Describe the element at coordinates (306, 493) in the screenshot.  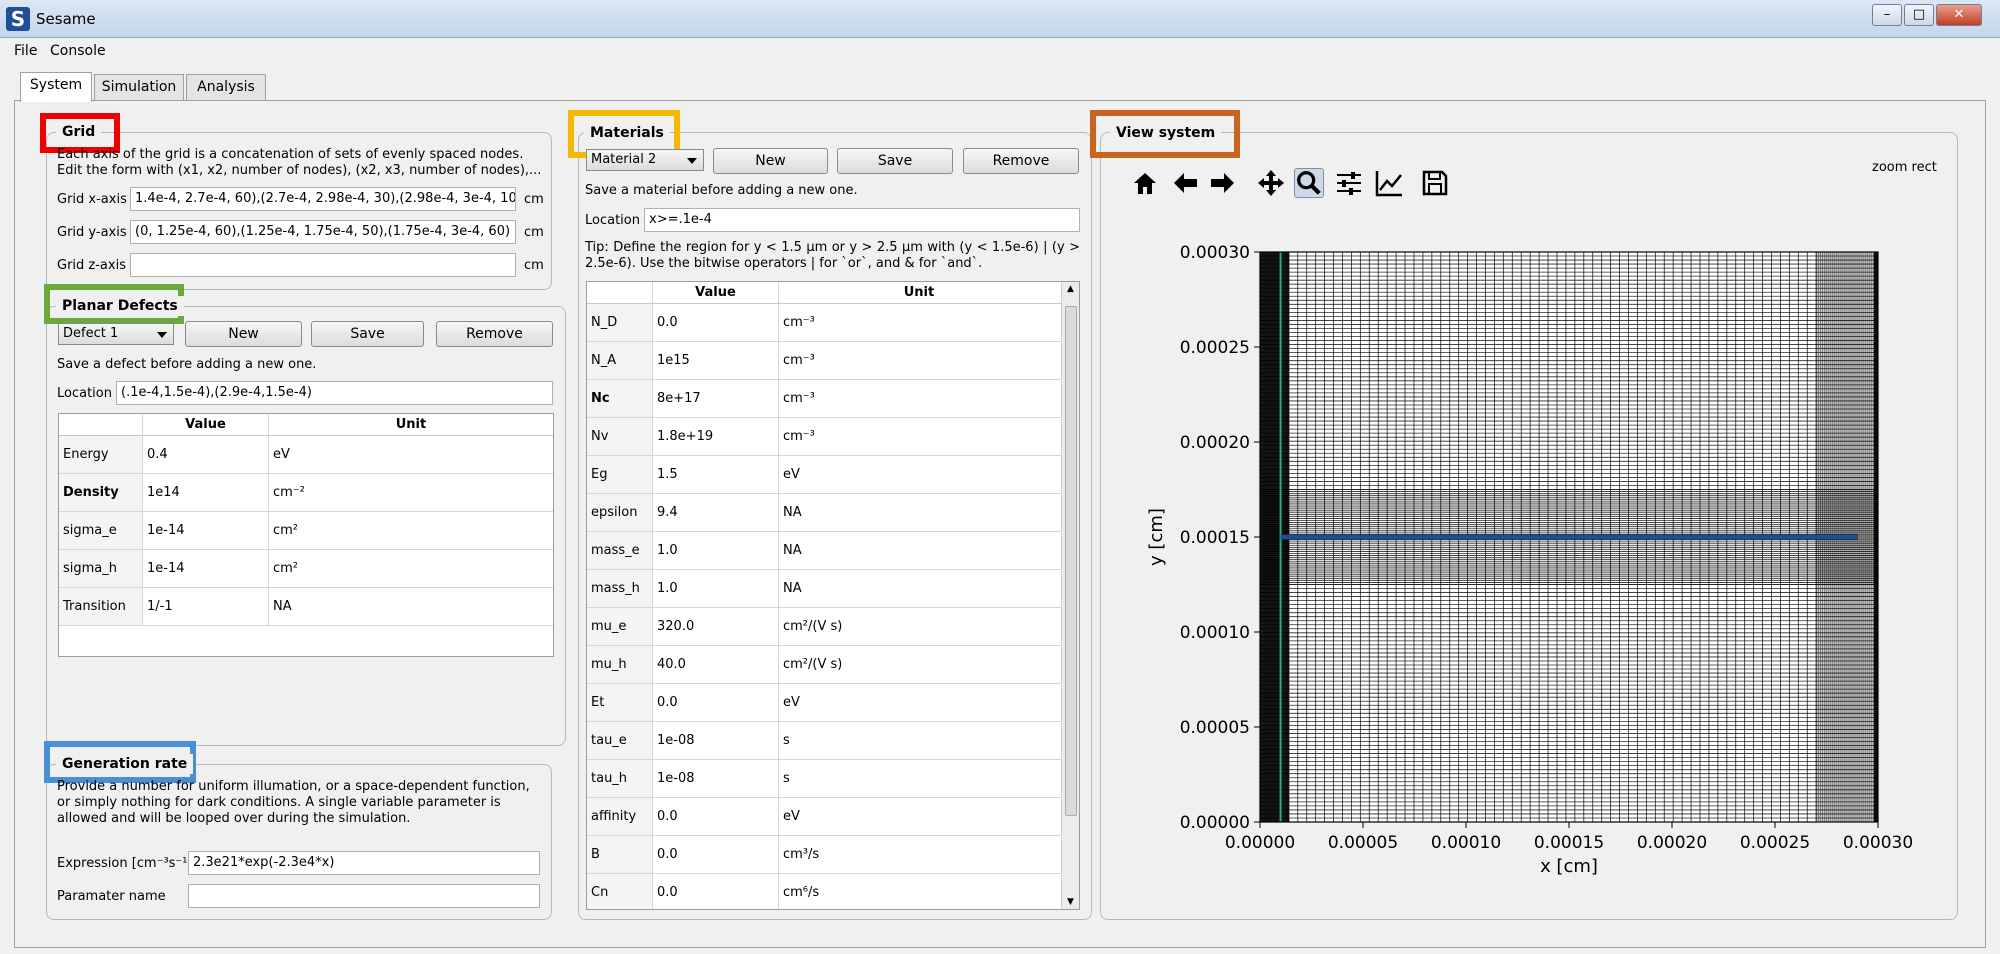
I see `defect-row: Density 1e14 cm⁻²` at that location.